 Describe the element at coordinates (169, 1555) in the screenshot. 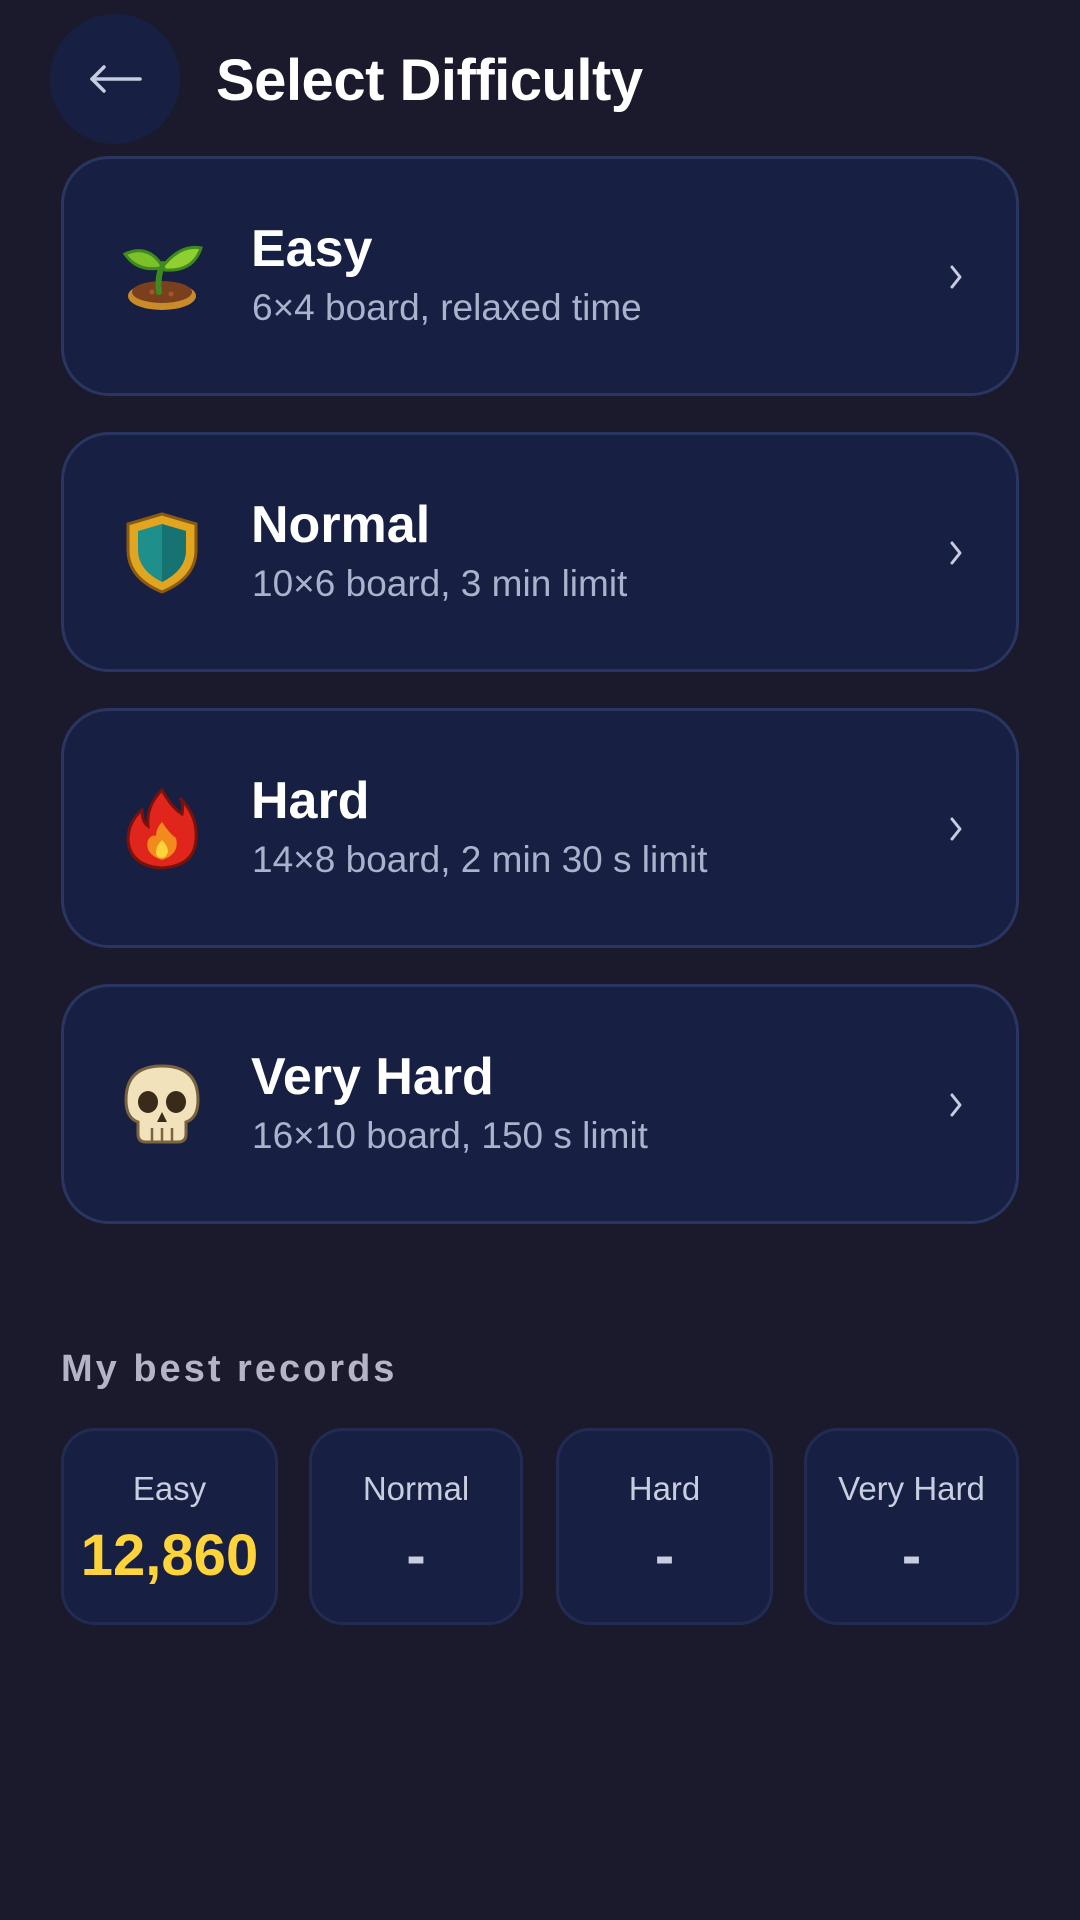

I see `record-value: 12,860` at that location.